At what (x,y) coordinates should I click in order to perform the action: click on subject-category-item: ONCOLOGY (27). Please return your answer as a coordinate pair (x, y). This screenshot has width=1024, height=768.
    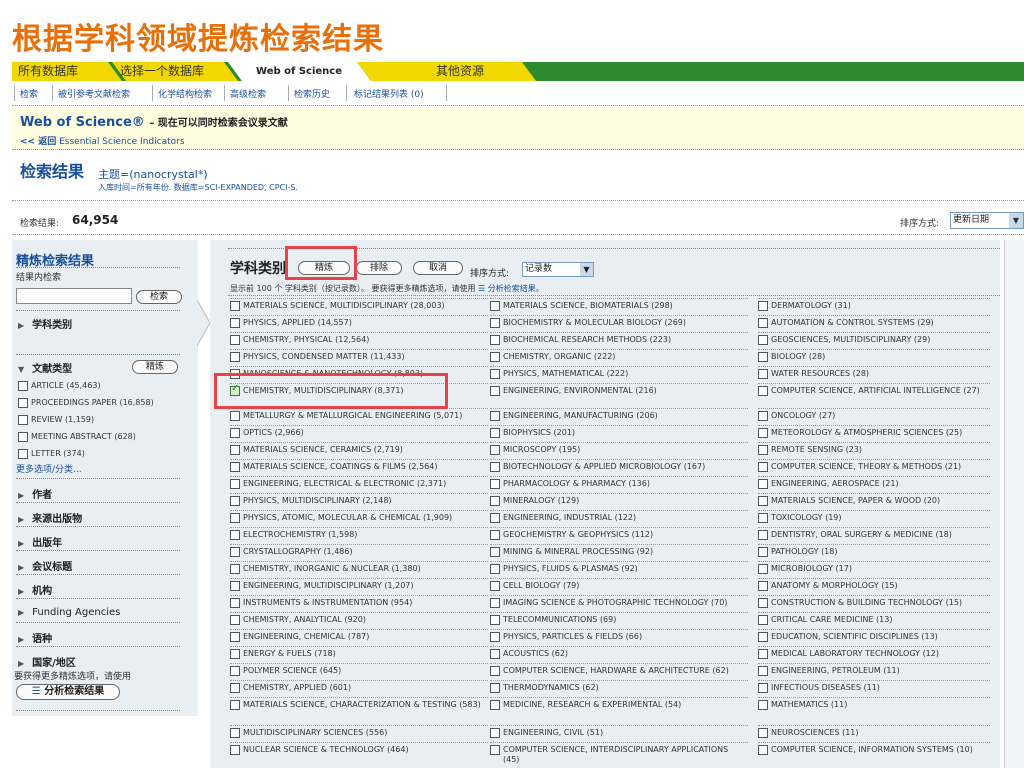
    Looking at the image, I should click on (874, 416).